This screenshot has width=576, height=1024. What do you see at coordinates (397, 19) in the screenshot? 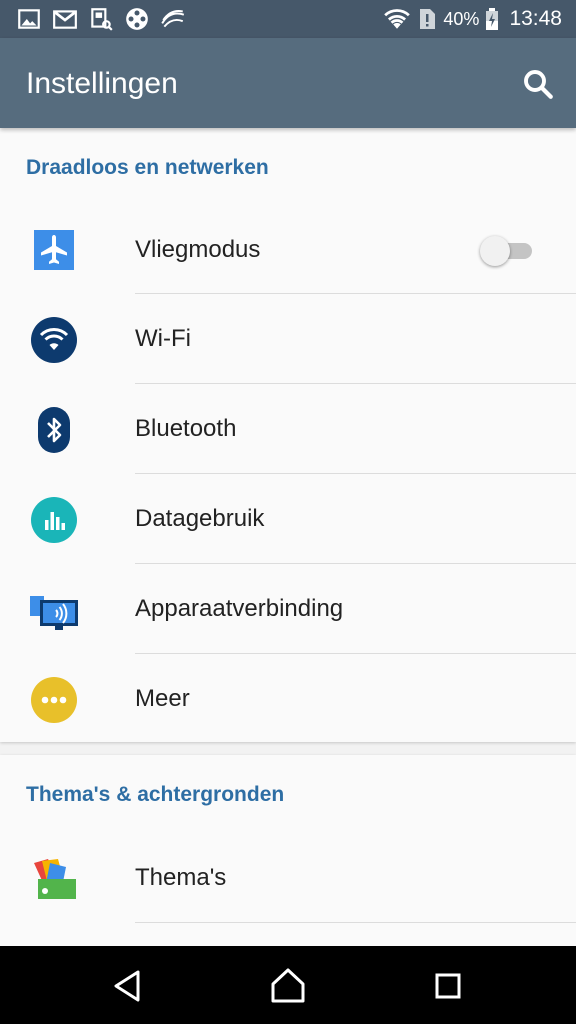
I see `wifi-signal-icon` at bounding box center [397, 19].